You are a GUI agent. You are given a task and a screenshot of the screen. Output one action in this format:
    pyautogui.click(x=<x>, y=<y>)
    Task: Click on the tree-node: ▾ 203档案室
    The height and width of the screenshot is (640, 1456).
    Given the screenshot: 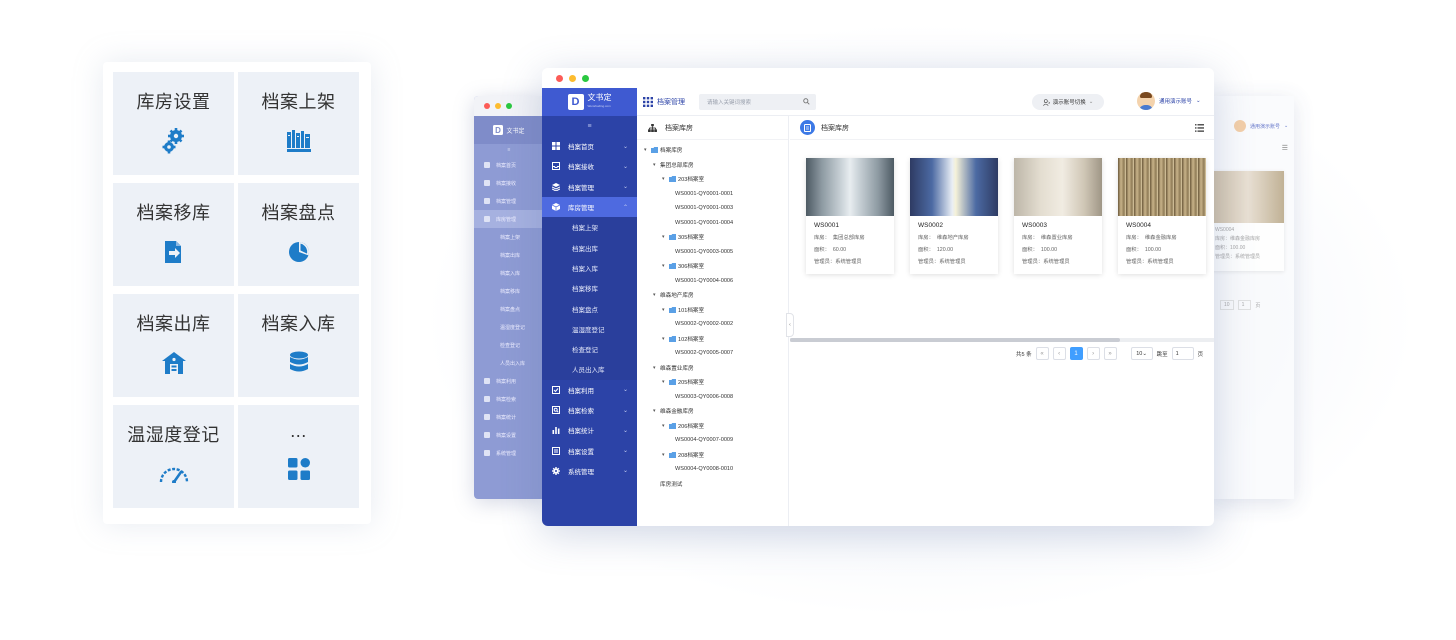 What is the action you would take?
    pyautogui.click(x=712, y=179)
    